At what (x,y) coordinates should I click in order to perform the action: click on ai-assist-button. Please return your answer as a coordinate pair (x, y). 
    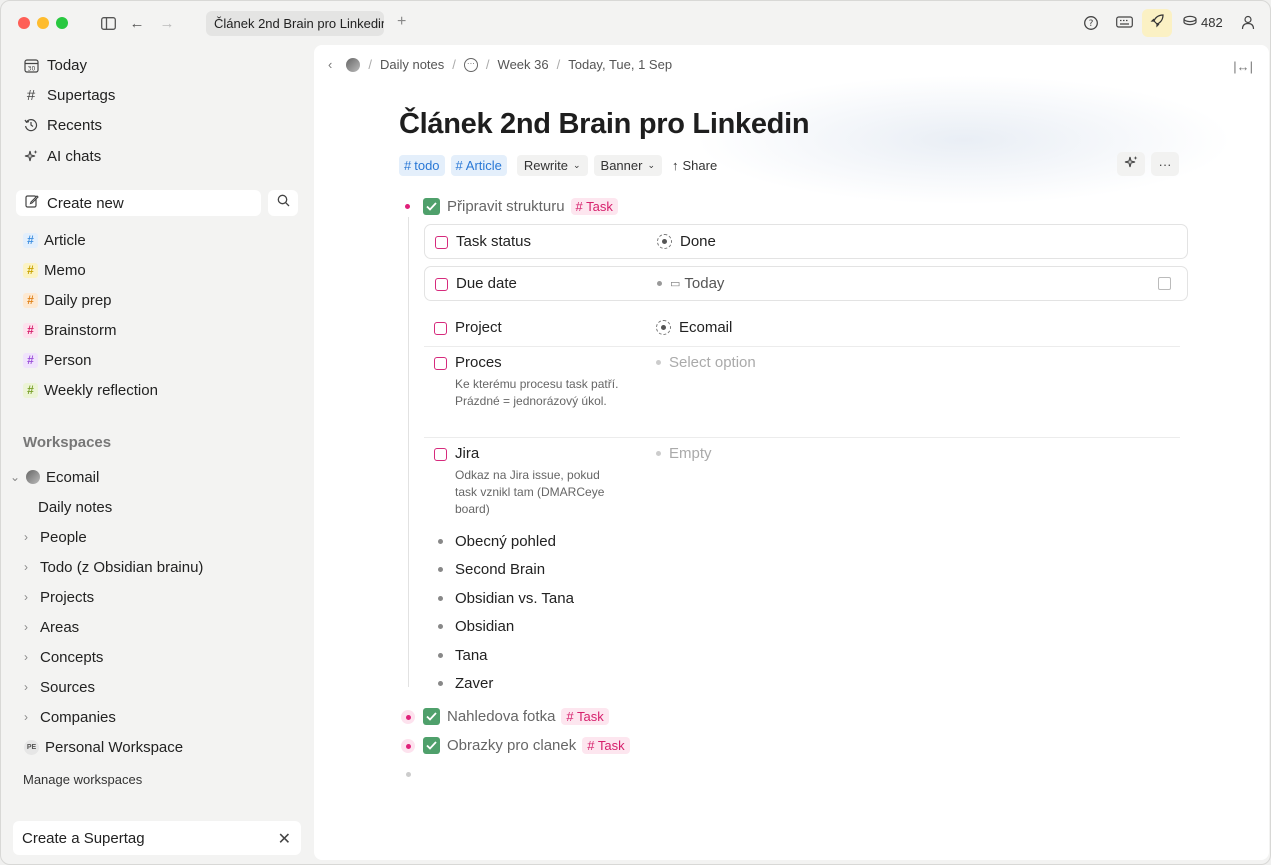
    Looking at the image, I should click on (1131, 164).